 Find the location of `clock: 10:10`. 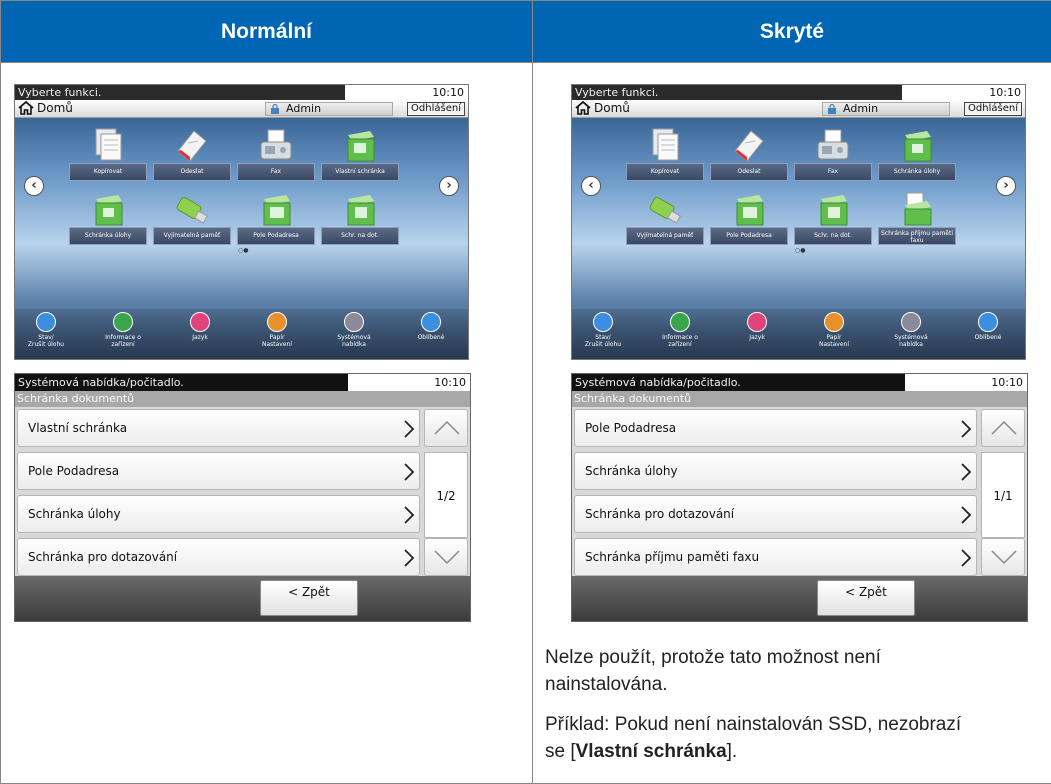

clock: 10:10 is located at coordinates (450, 382).